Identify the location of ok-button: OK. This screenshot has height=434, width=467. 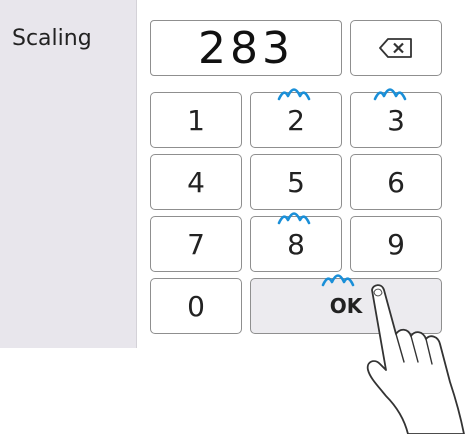
(346, 306).